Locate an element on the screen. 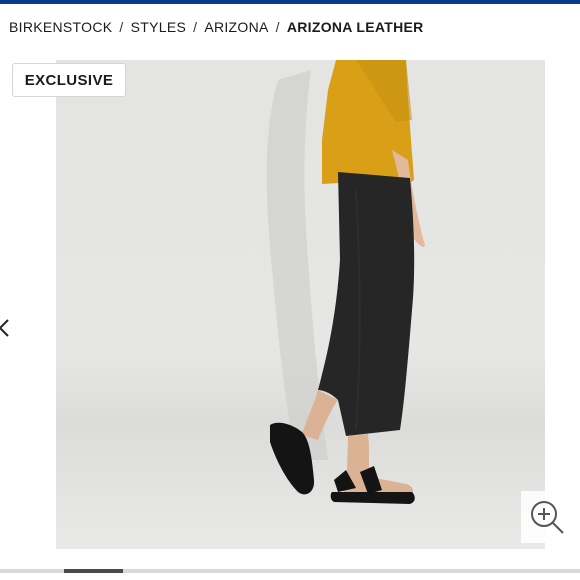 The image size is (580, 580). breadcrumb-current: ARIZONA LEATHER is located at coordinates (355, 27).